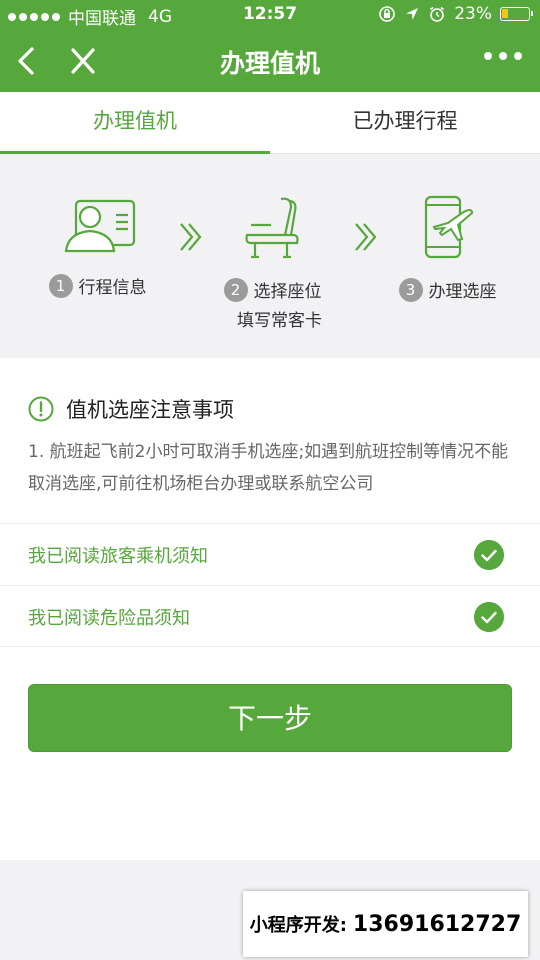  Describe the element at coordinates (516, 14) in the screenshot. I see `battery-icon` at that location.